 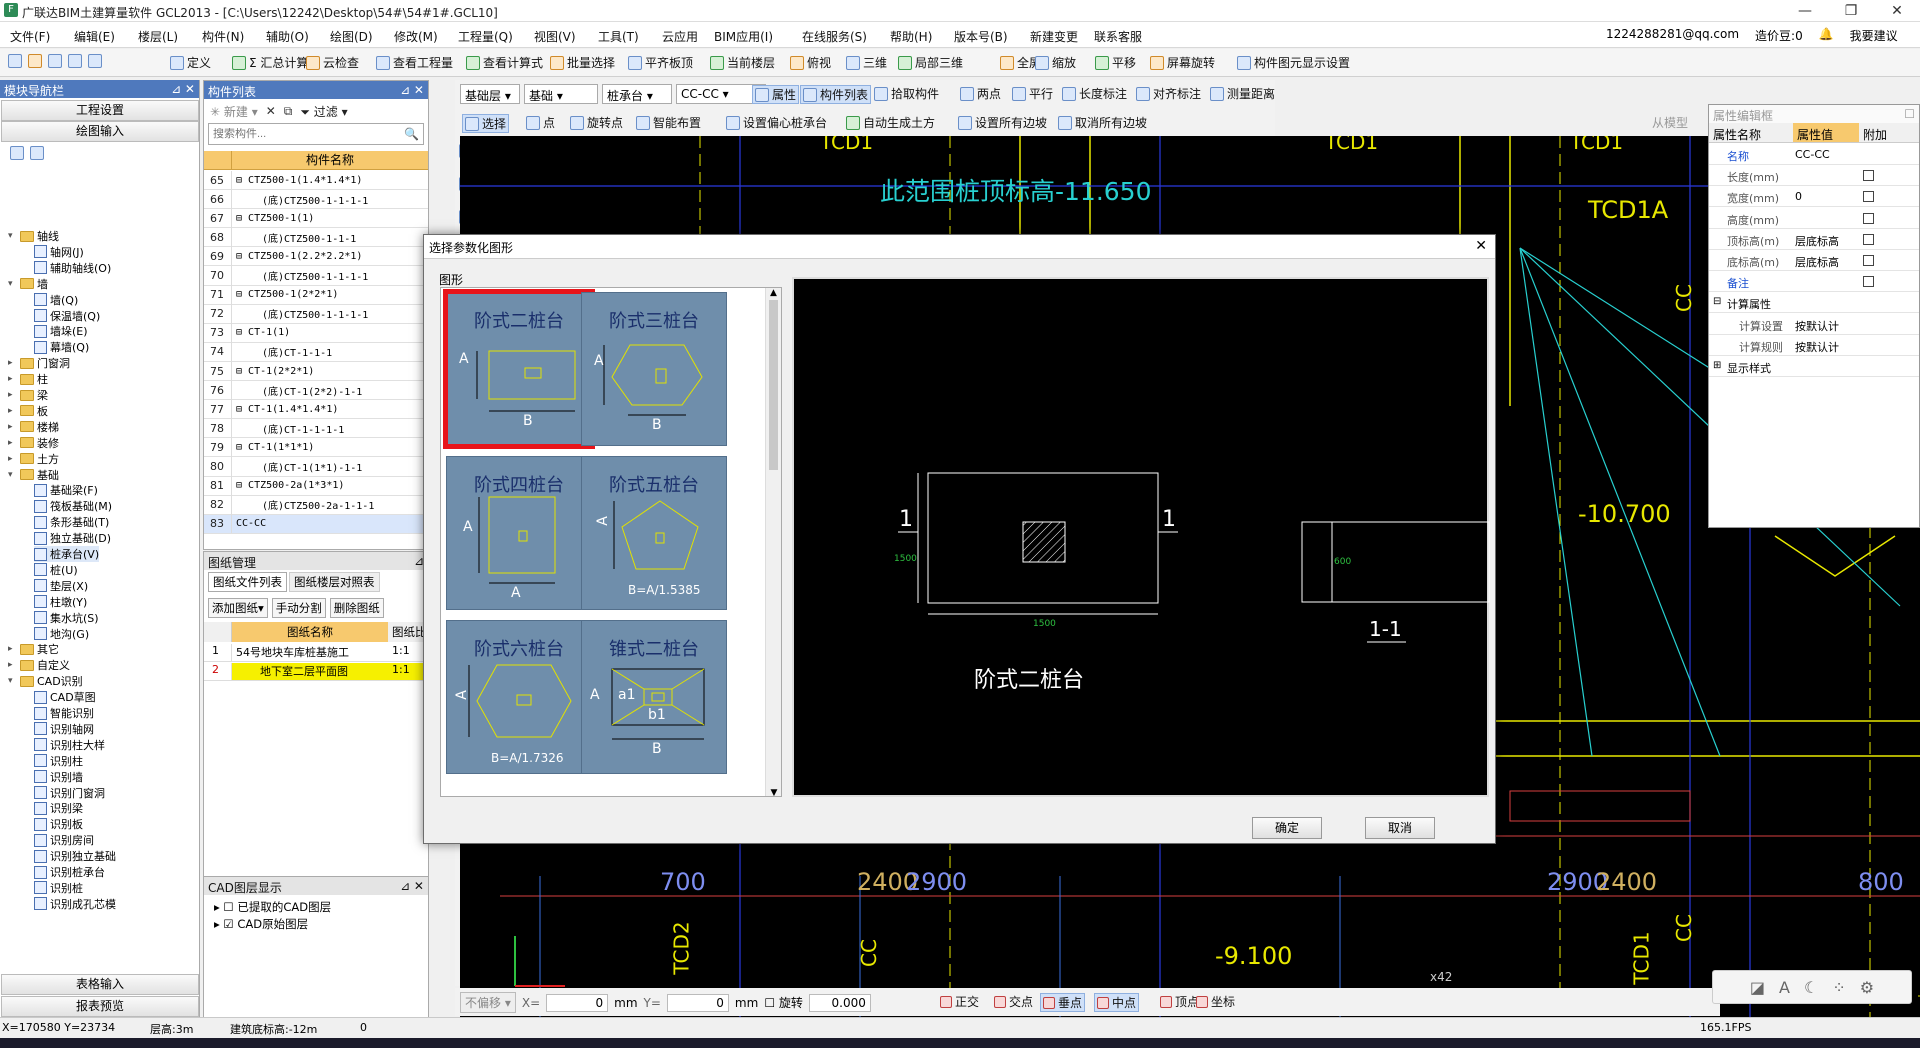 I want to click on gear-icon: ⚙, so click(x=1867, y=987).